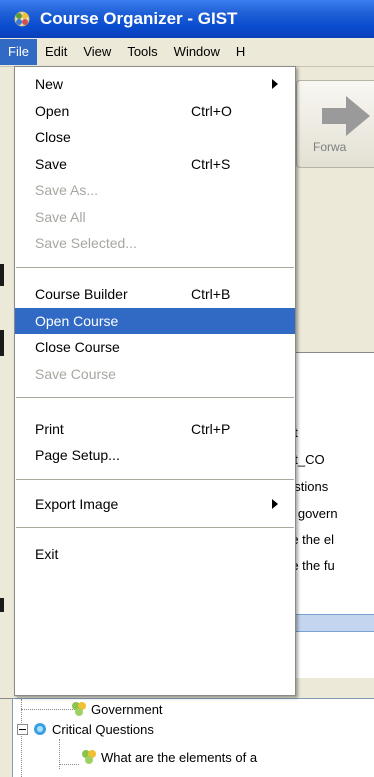  Describe the element at coordinates (18, 52) in the screenshot. I see `menu-file: File` at that location.